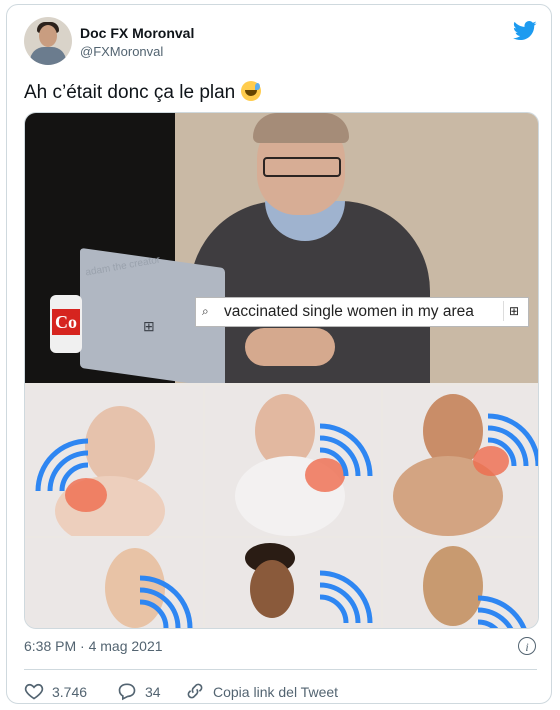 This screenshot has height=710, width=560. Describe the element at coordinates (527, 646) in the screenshot. I see `info-icon: i` at that location.